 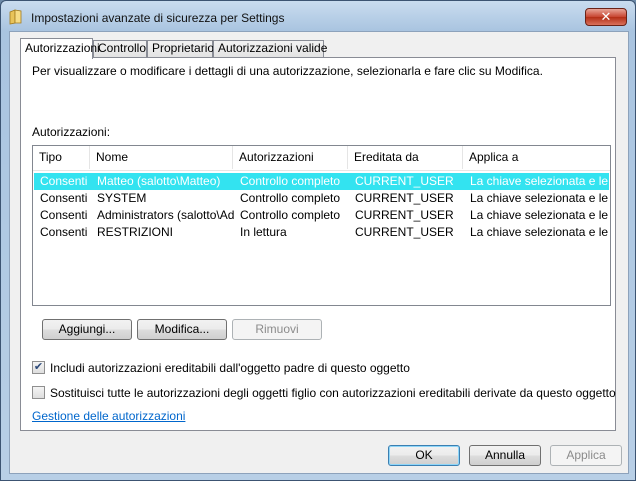 I want to click on column-header-applica-a: Applica a, so click(x=536, y=157).